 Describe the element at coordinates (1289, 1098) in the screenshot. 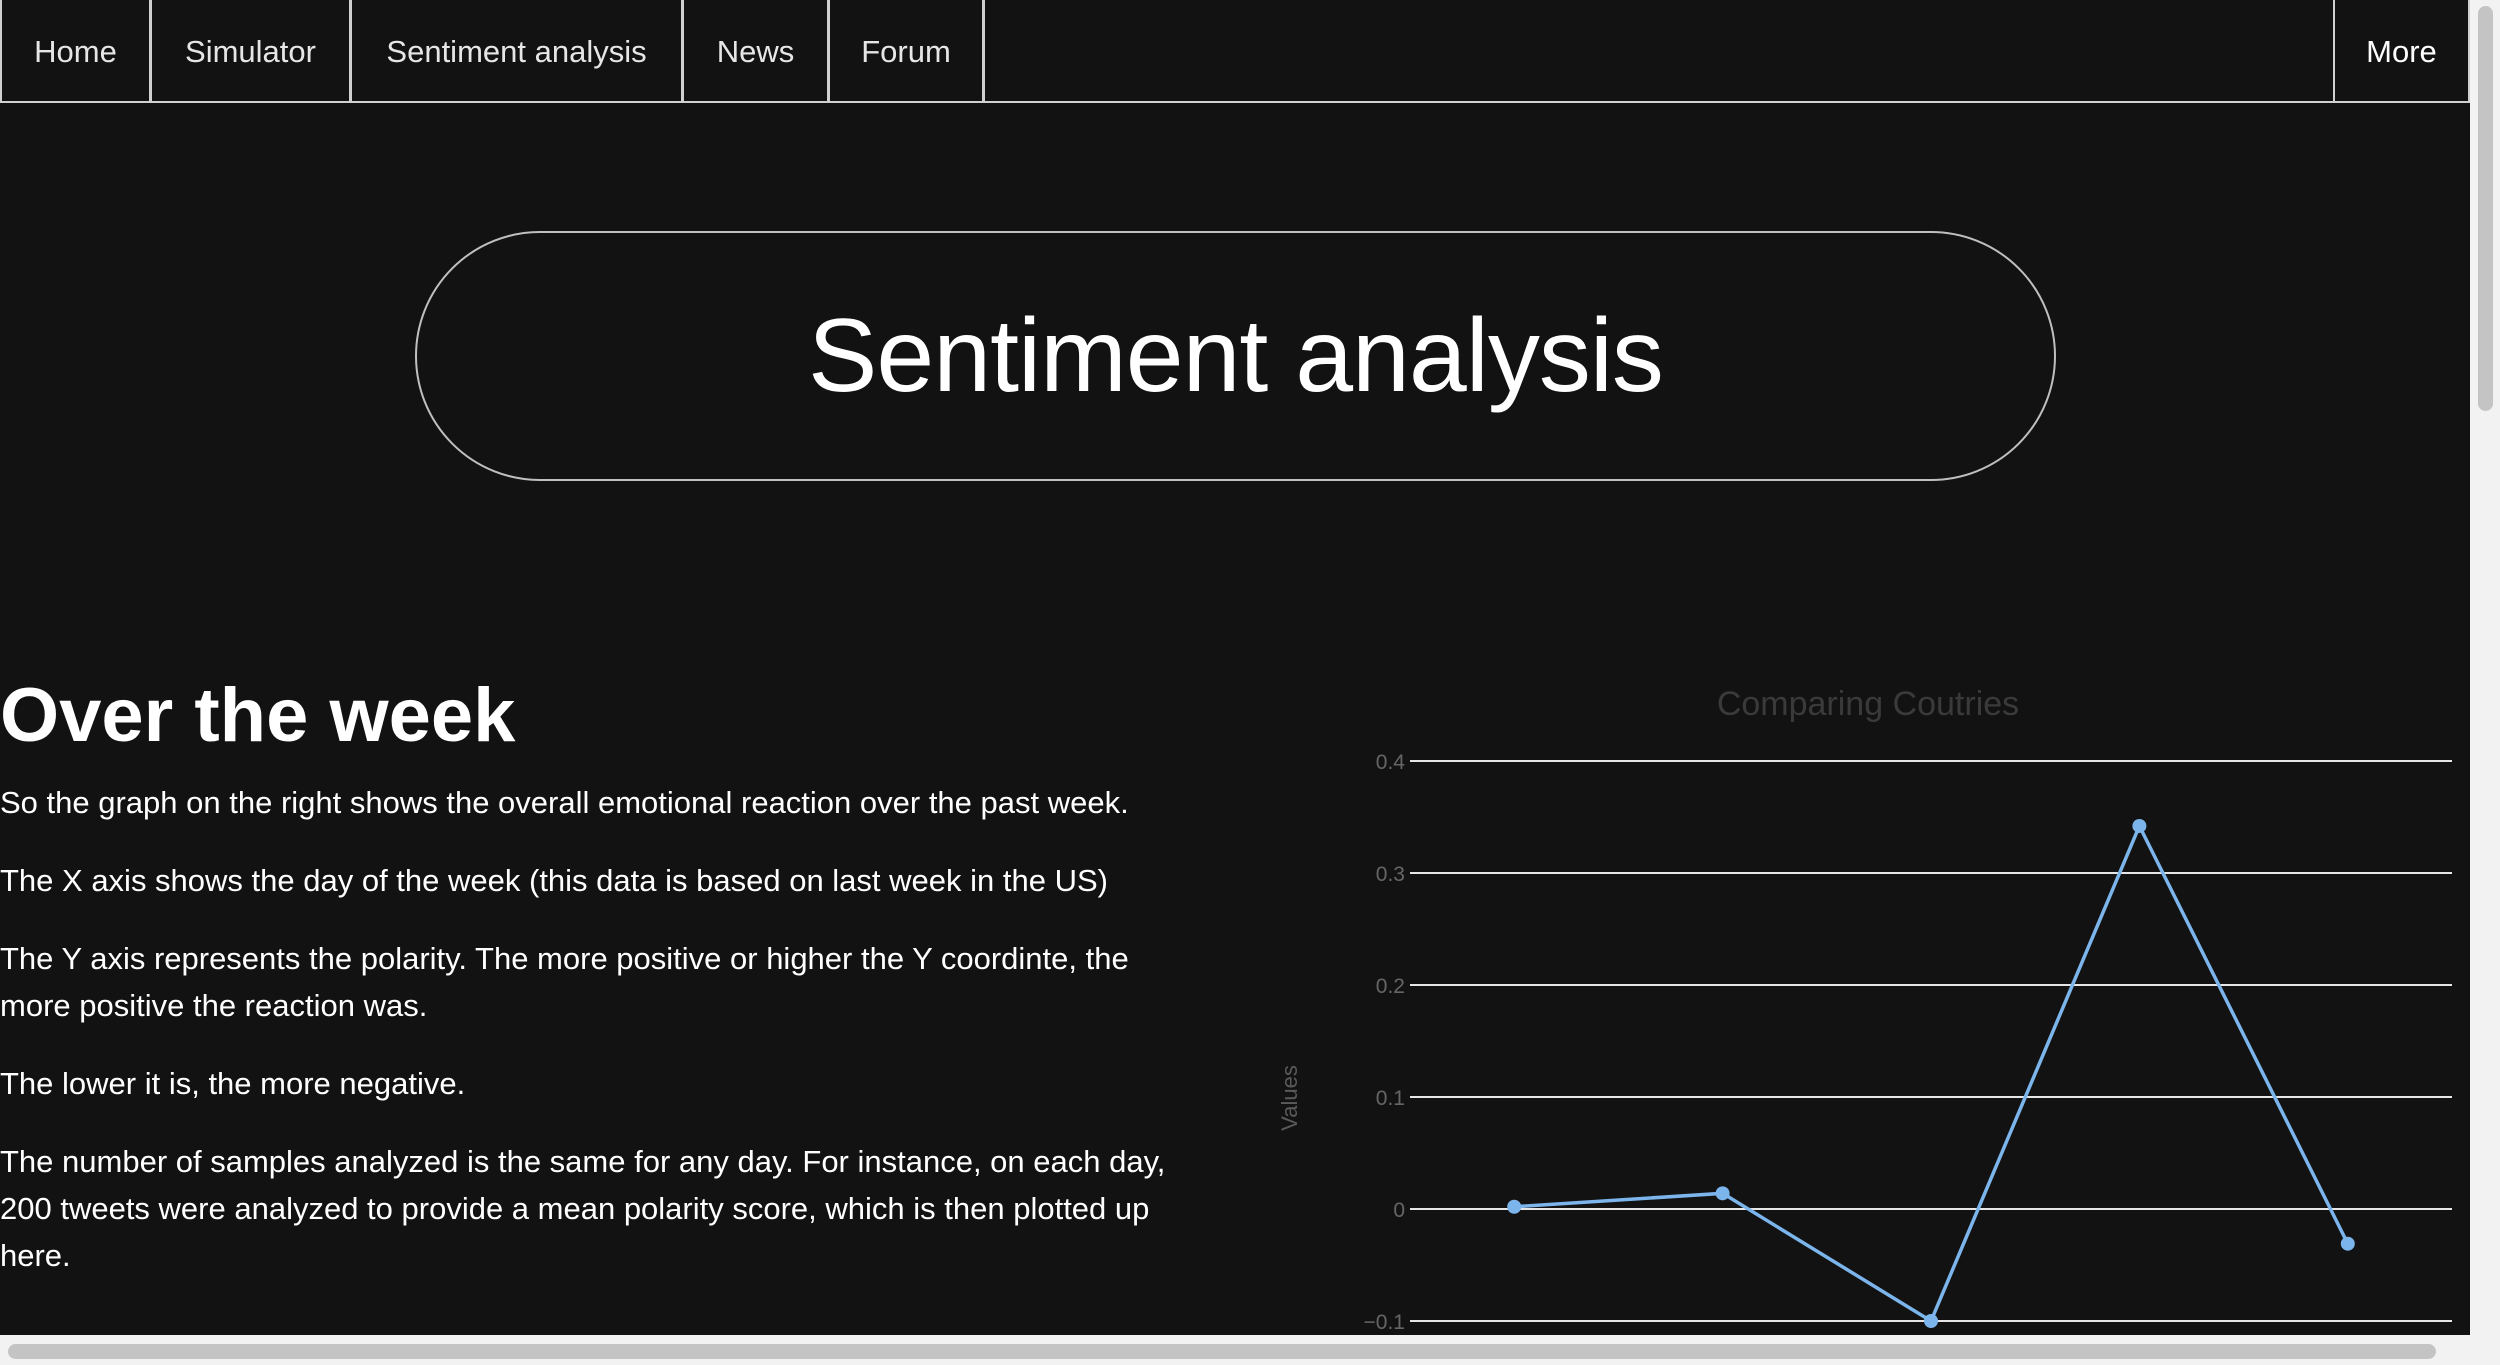

I see `chart-y-axis-label: Values` at that location.